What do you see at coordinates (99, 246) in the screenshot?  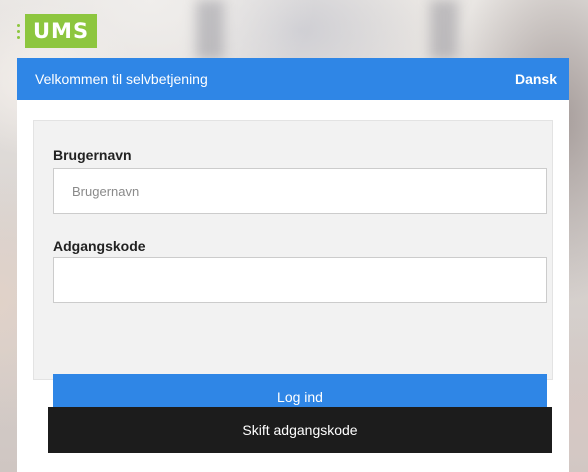 I see `password-label: Adgangskode` at bounding box center [99, 246].